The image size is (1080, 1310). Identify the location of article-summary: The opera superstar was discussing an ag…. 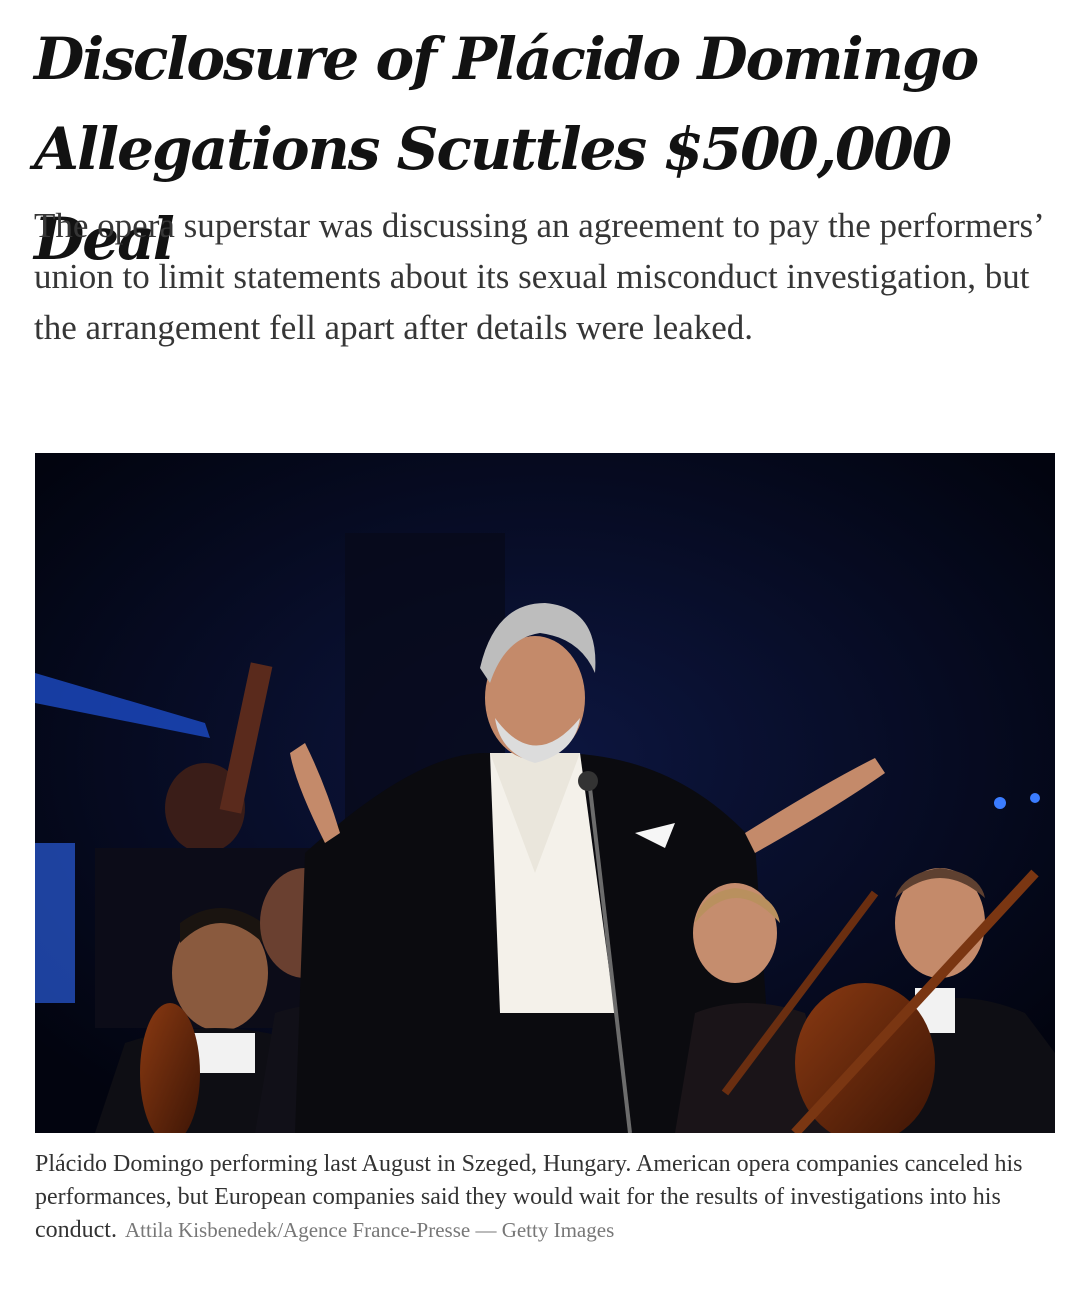
(538, 276).